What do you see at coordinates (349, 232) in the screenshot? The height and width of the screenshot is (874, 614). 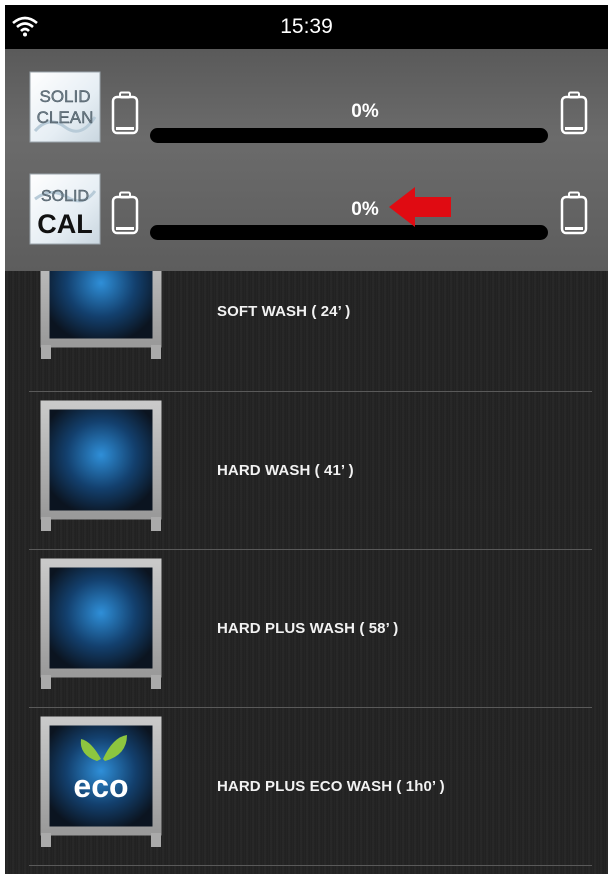 I see `solid-cal-level-bar` at bounding box center [349, 232].